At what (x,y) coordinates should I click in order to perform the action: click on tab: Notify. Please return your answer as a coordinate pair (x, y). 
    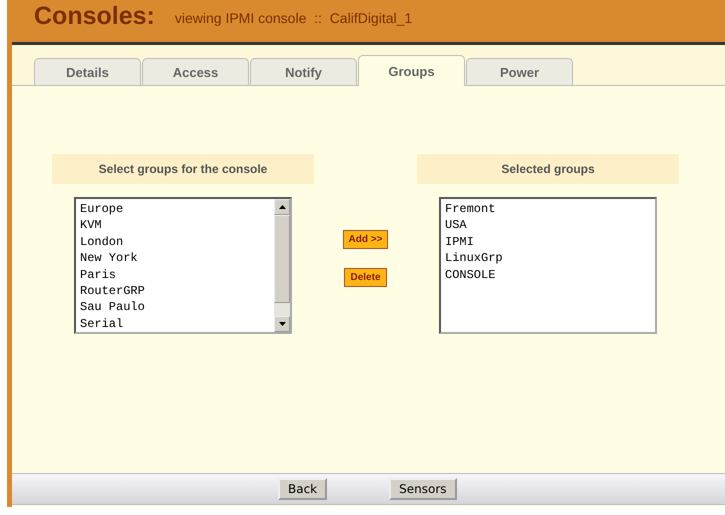
    Looking at the image, I should click on (303, 71).